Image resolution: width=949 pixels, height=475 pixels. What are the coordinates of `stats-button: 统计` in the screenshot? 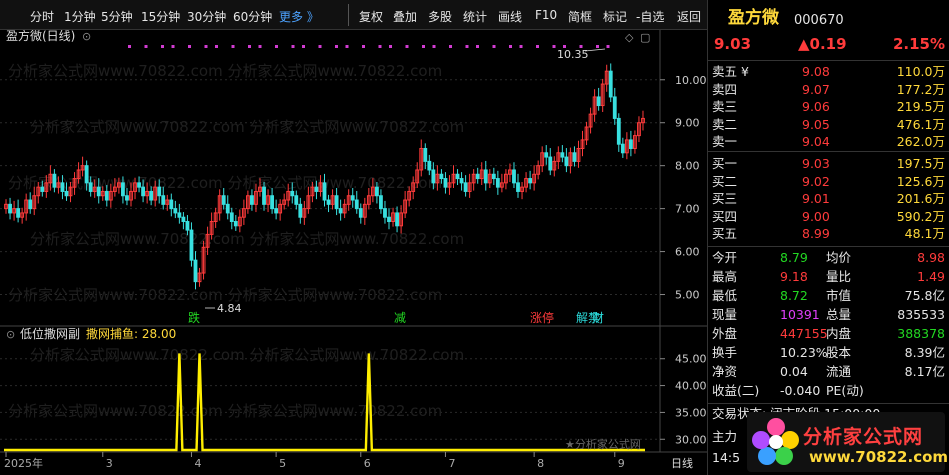 It's located at (475, 16).